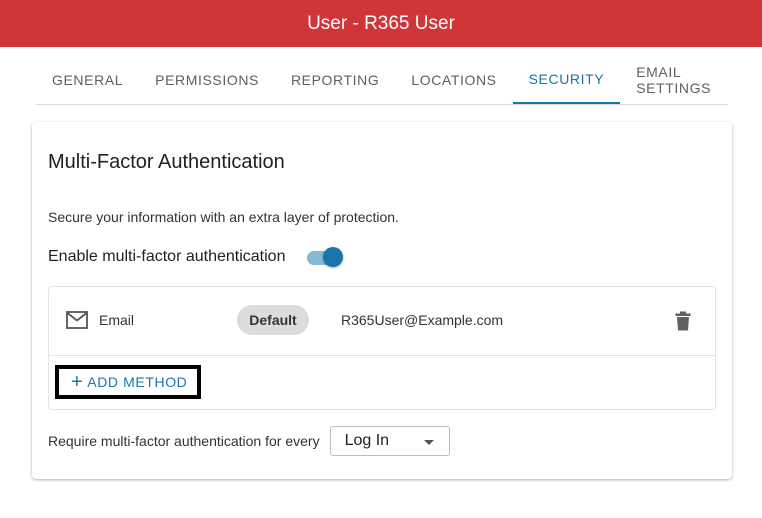 The width and height of the screenshot is (762, 518). What do you see at coordinates (333, 257) in the screenshot?
I see `toggle-thumb` at bounding box center [333, 257].